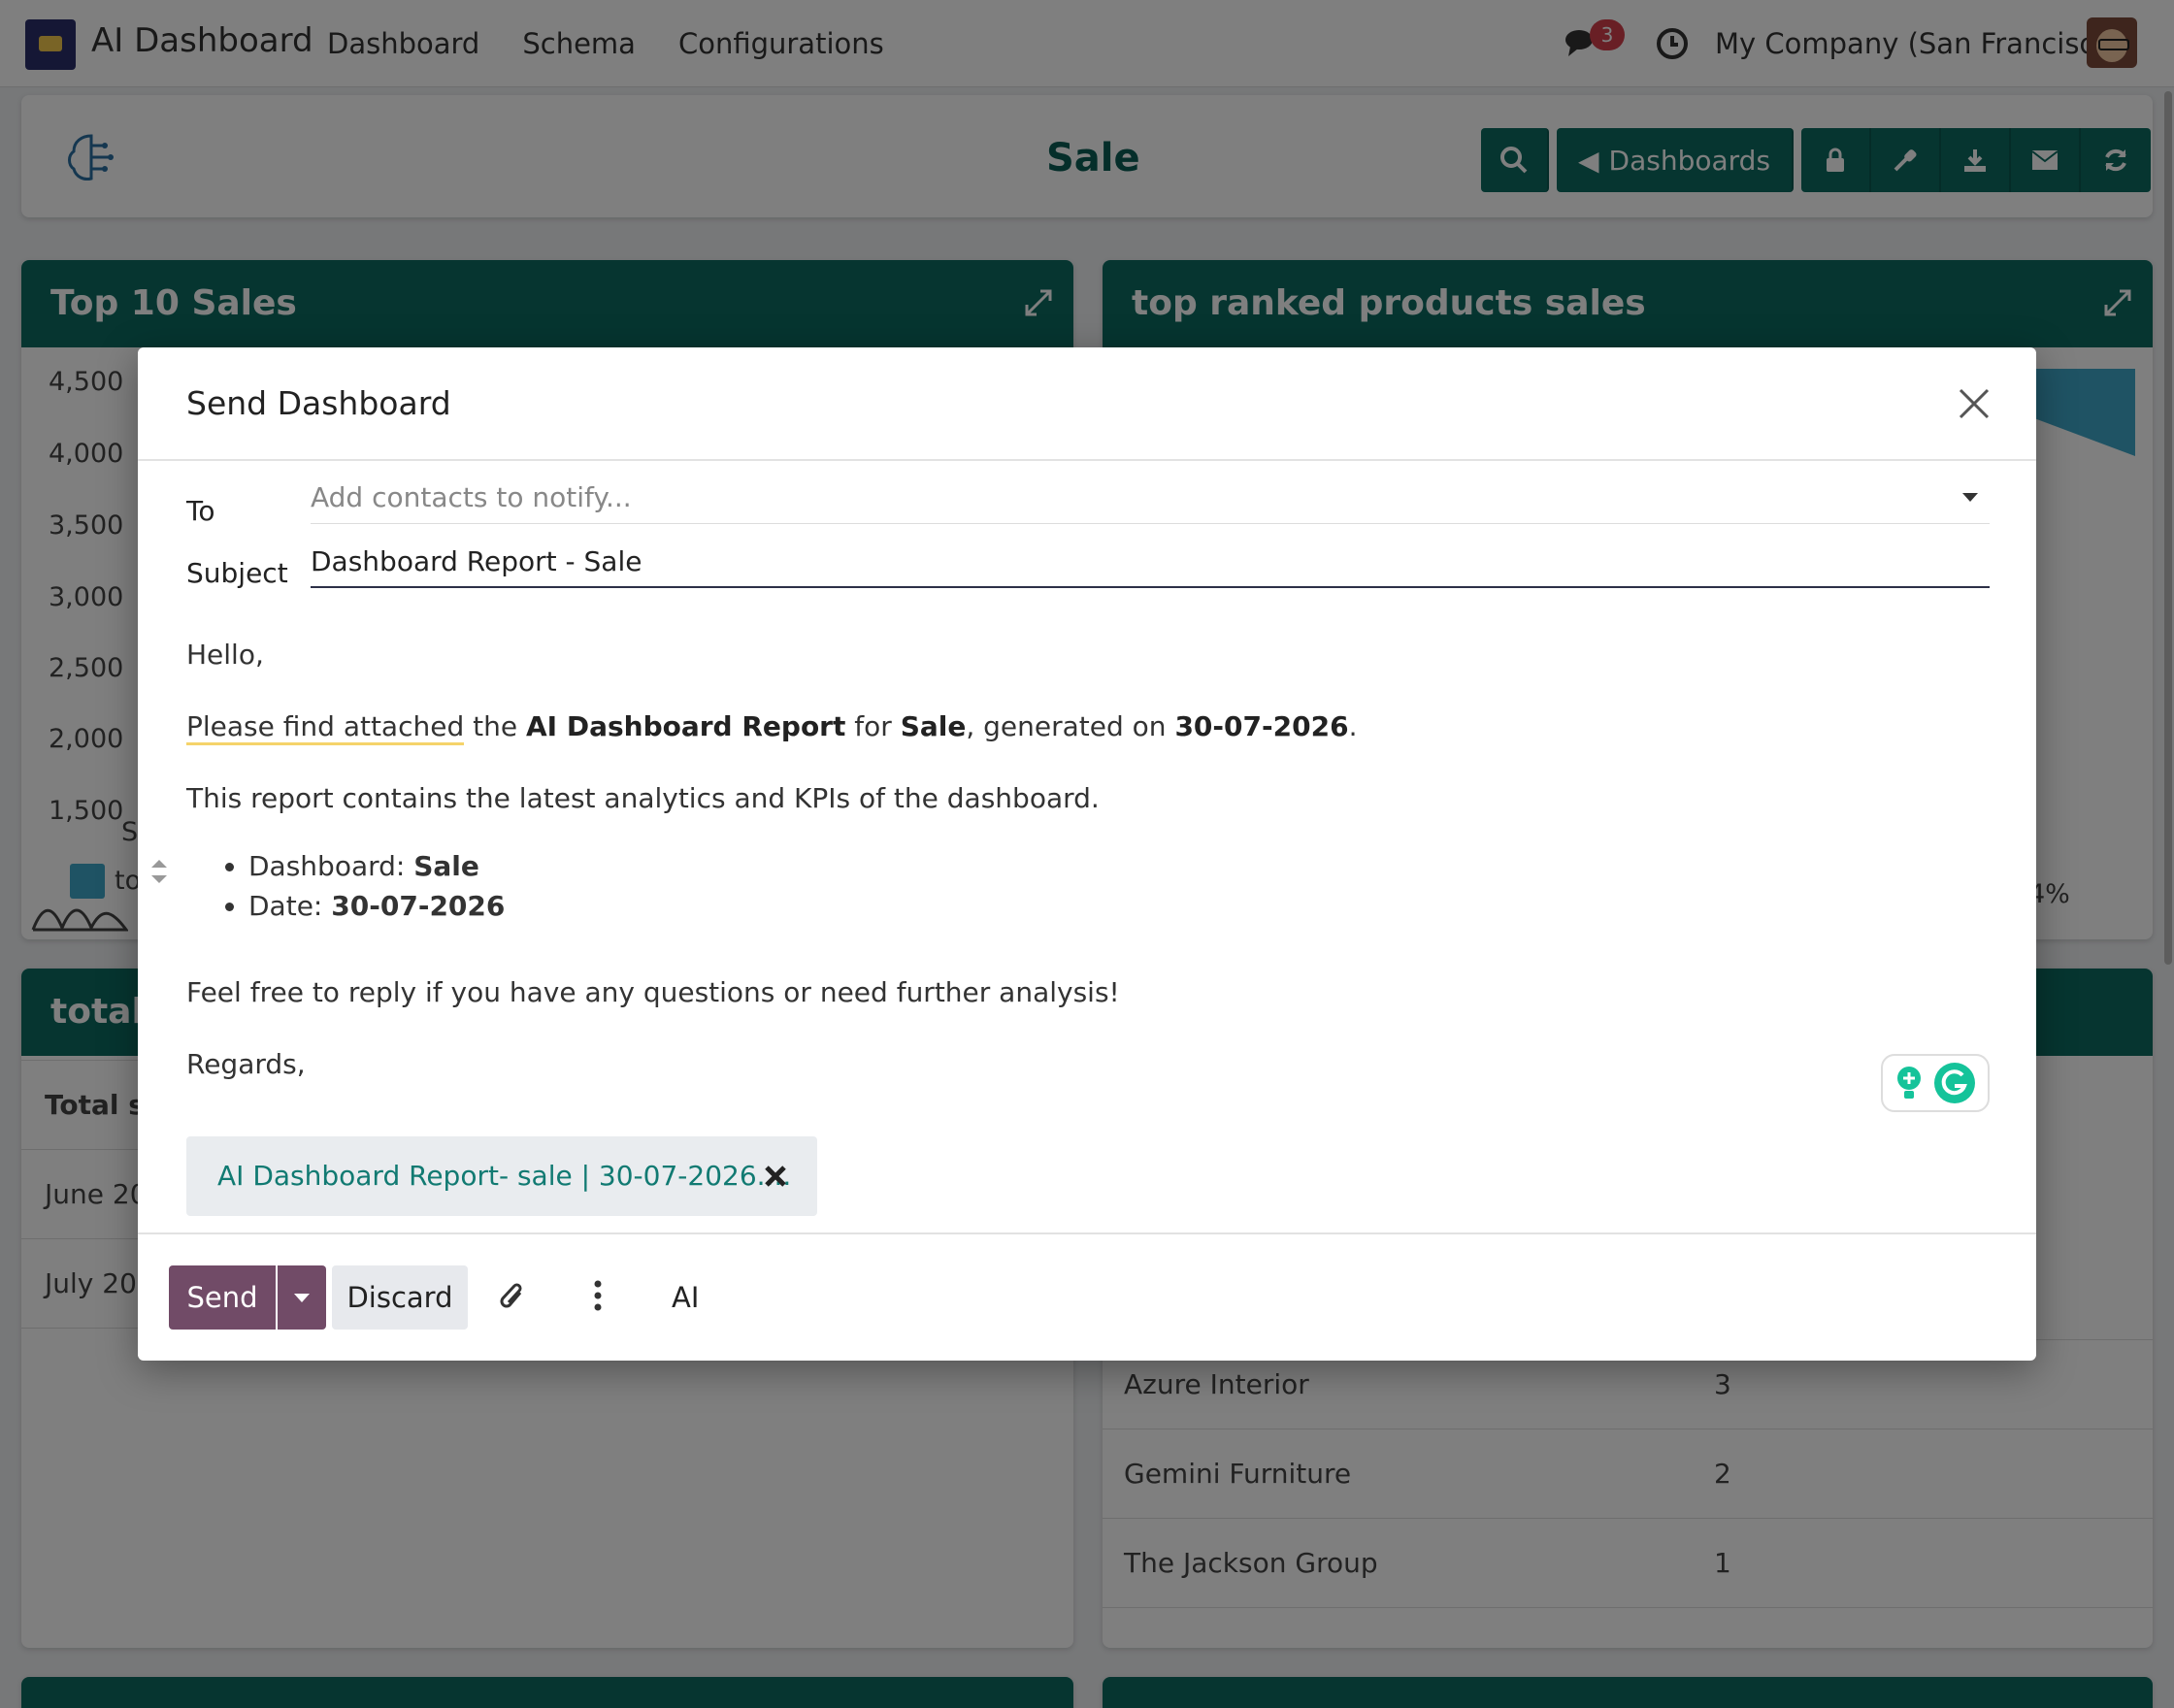  What do you see at coordinates (873, 726) in the screenshot?
I see `text-fragment: for` at bounding box center [873, 726].